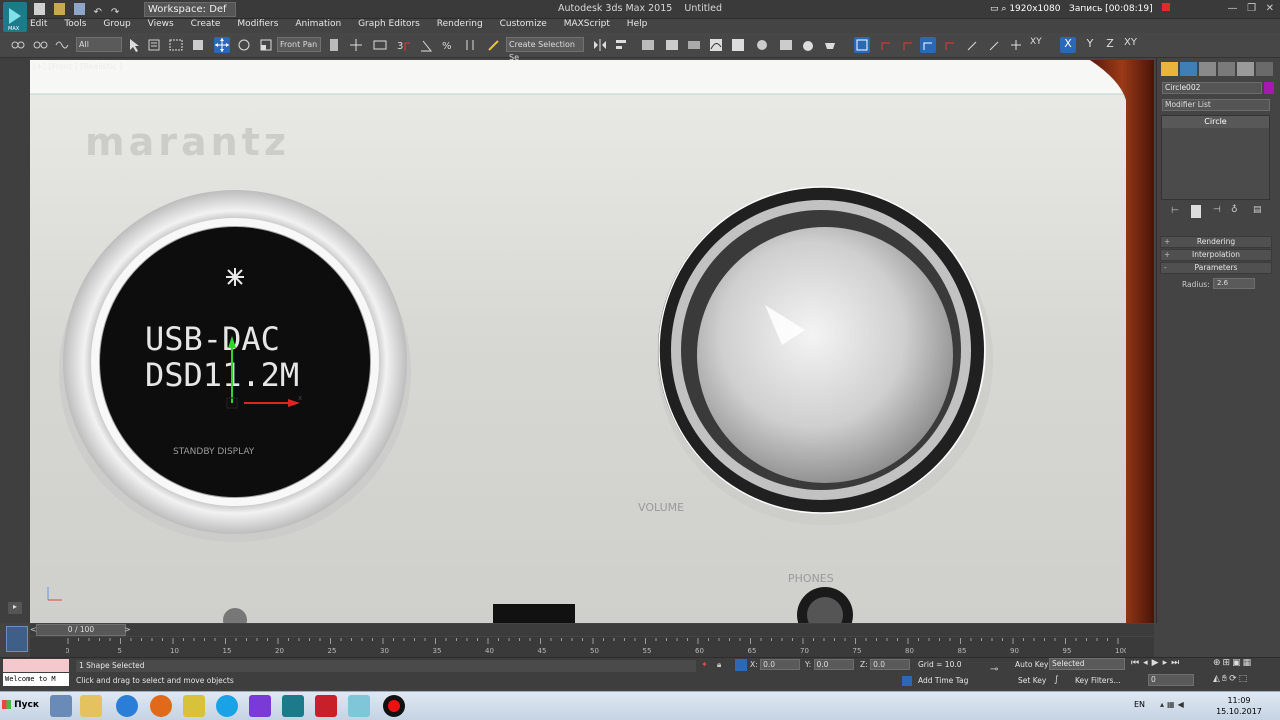 The width and height of the screenshot is (1280, 720). I want to click on link-icon, so click(18, 45).